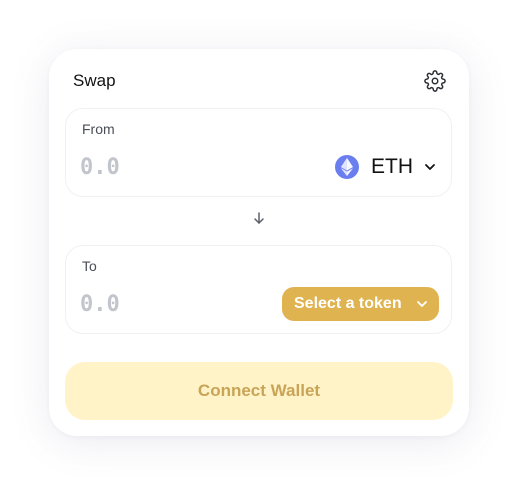 The image size is (518, 485). I want to click on swap-title: Swap, so click(94, 80).